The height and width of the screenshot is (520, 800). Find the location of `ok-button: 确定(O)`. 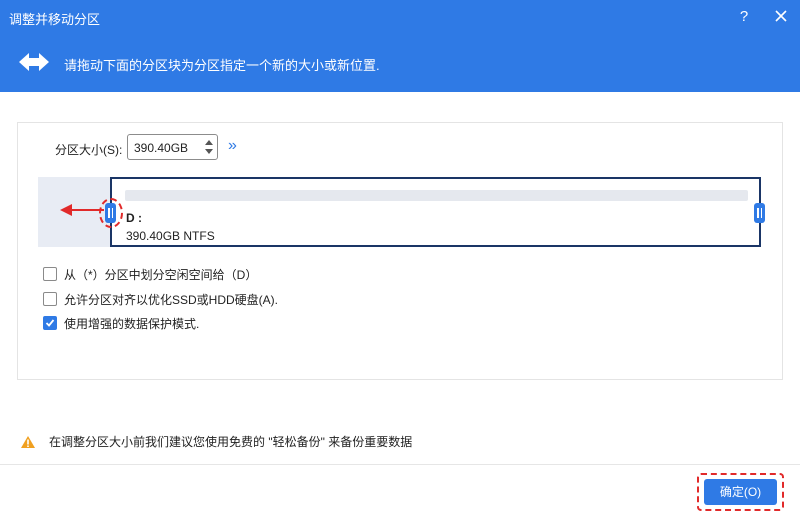

ok-button: 确定(O) is located at coordinates (740, 492).